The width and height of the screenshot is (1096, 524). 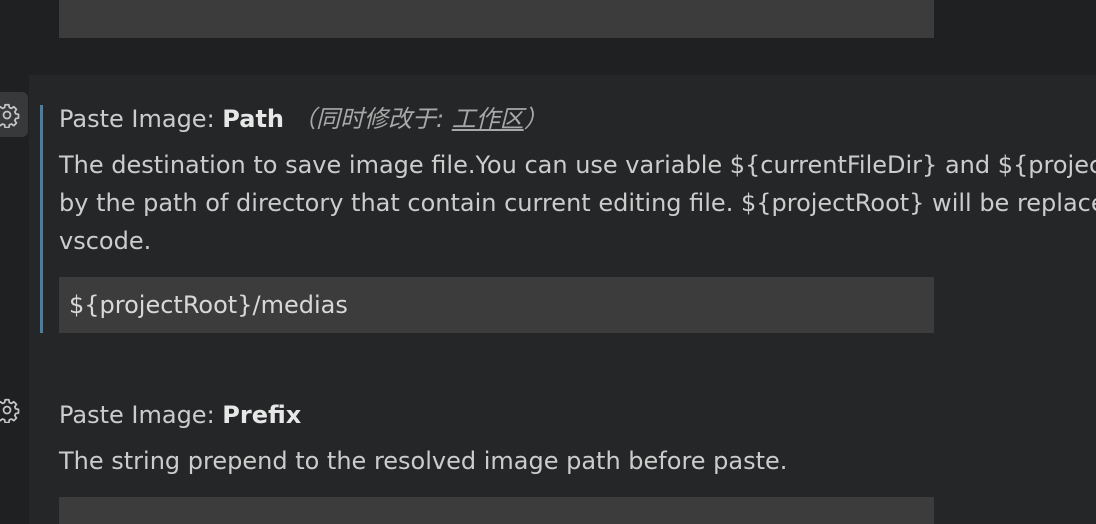 I want to click on modified-suffix: ）, so click(x=535, y=119).